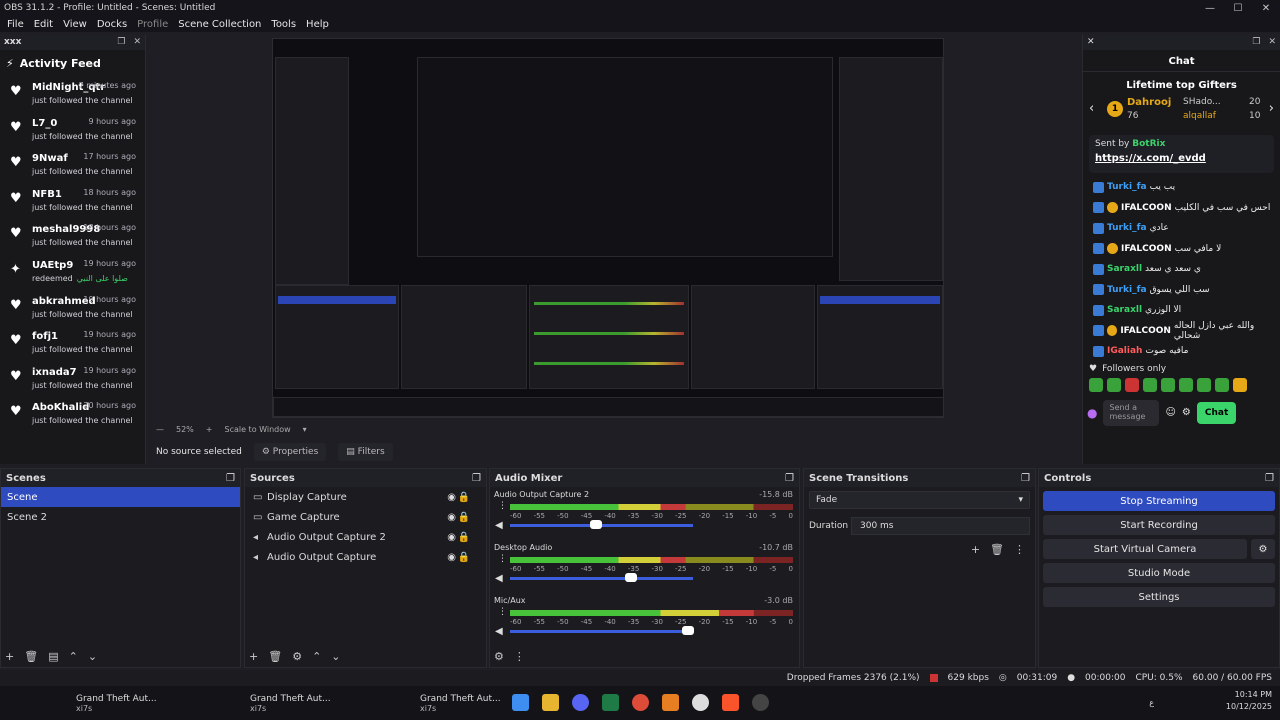 This screenshot has height=720, width=1280. Describe the element at coordinates (1170, 412) in the screenshot. I see `emote-picker-icon: ☺` at that location.